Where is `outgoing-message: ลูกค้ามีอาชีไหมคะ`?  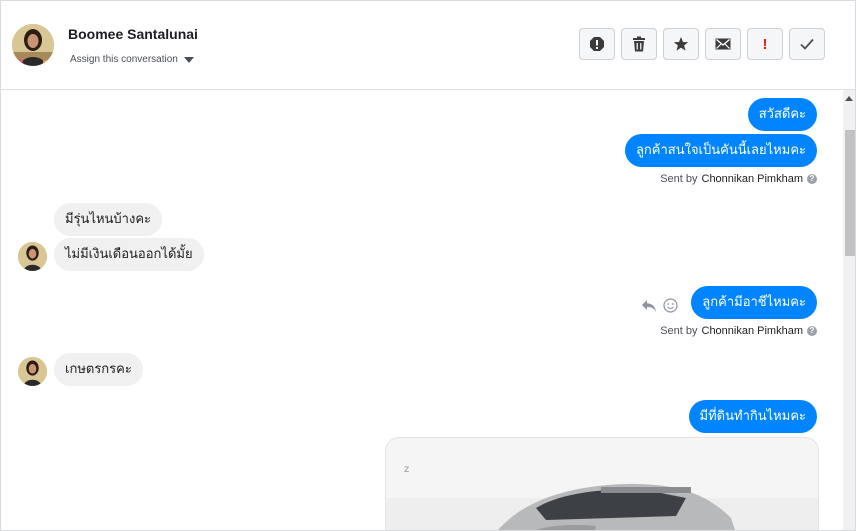
outgoing-message: ลูกค้ามีอาชีไหมคะ is located at coordinates (754, 302).